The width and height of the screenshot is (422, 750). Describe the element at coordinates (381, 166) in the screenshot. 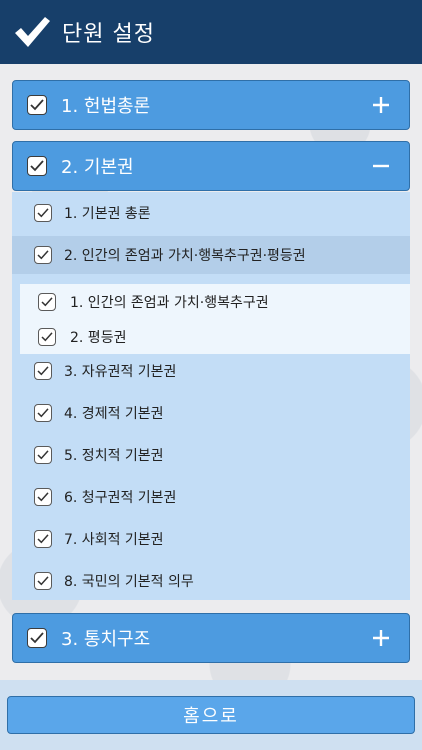

I see `minus-icon` at that location.